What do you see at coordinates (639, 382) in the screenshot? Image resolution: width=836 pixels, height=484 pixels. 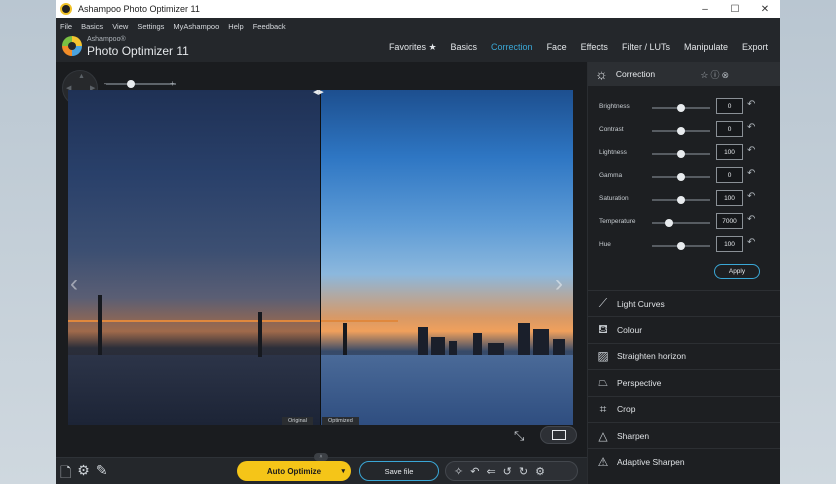 I see `tool-label: Perspective` at bounding box center [639, 382].